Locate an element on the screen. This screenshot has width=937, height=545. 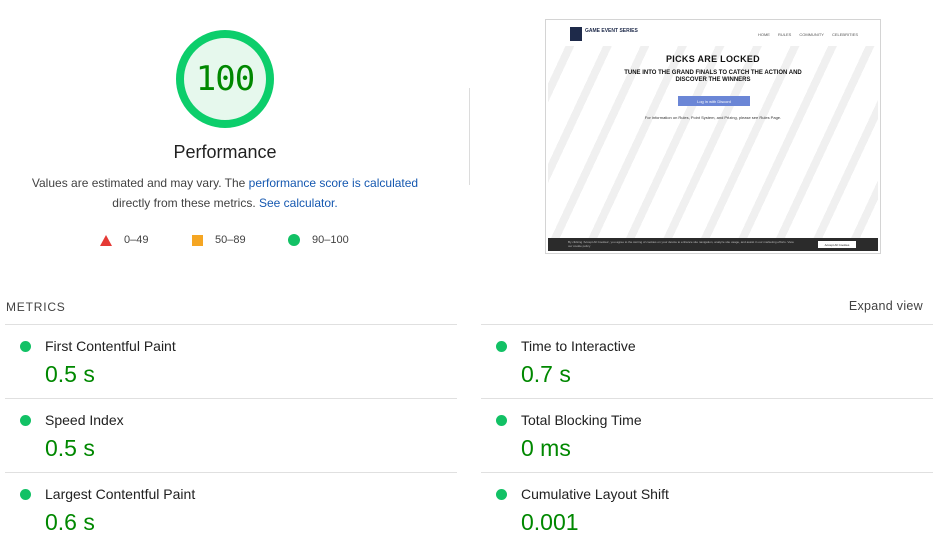
site-logo-icon is located at coordinates (576, 34).